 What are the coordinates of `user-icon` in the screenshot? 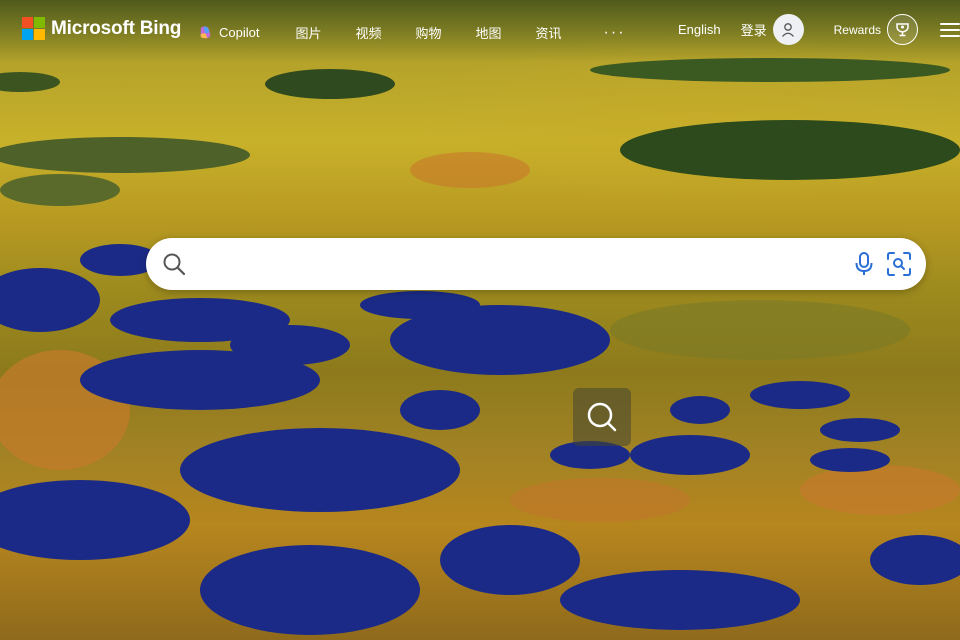 It's located at (788, 29).